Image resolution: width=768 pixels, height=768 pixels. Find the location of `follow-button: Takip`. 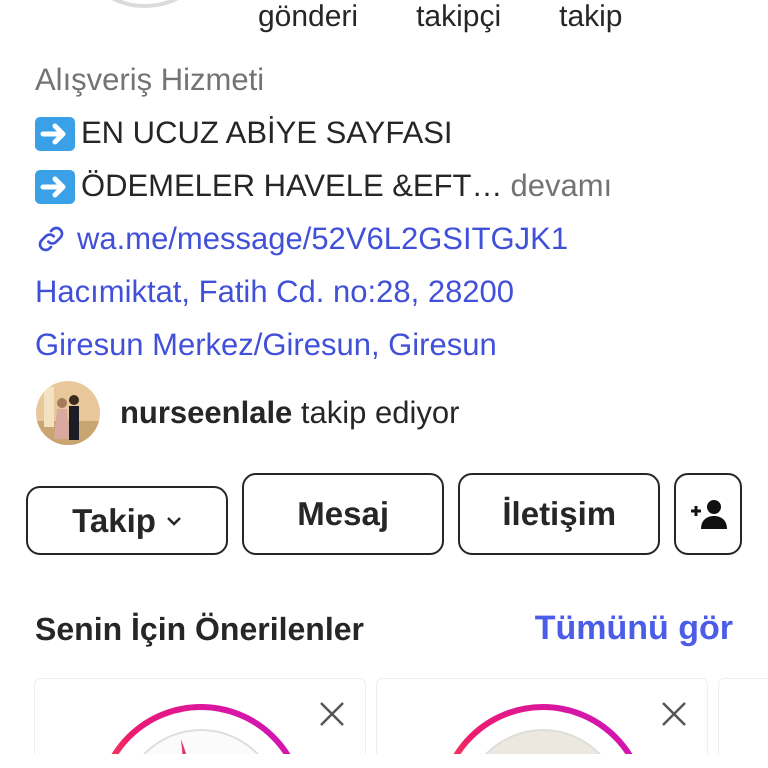

follow-button: Takip is located at coordinates (127, 520).